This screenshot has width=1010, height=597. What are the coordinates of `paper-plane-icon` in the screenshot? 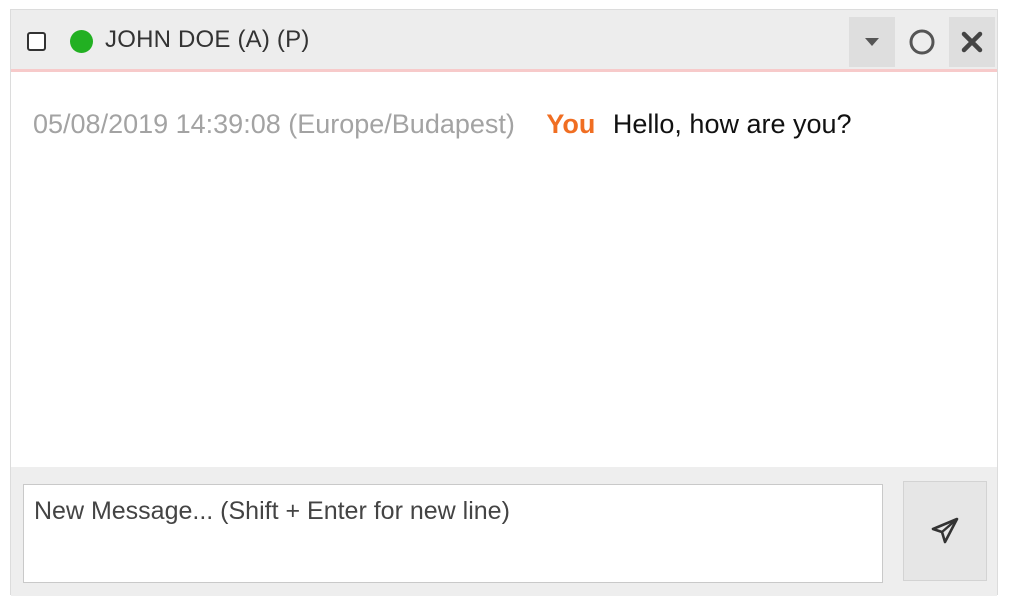 It's located at (945, 530).